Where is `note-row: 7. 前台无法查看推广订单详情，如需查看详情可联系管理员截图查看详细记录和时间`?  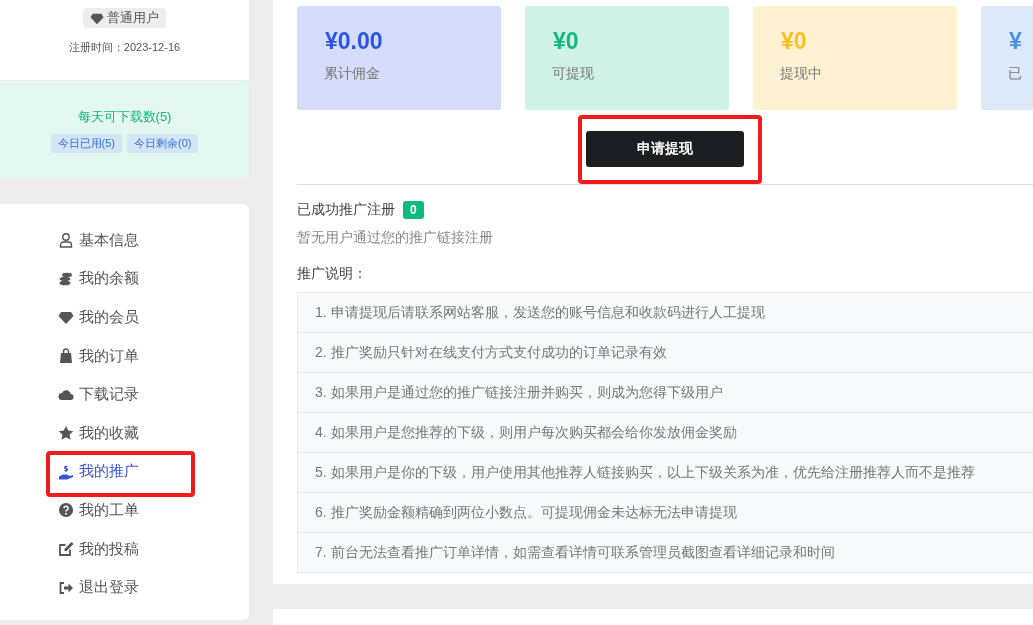
note-row: 7. 前台无法查看推广订单详情，如需查看详情可联系管理员截图查看详细记录和时间 is located at coordinates (665, 552).